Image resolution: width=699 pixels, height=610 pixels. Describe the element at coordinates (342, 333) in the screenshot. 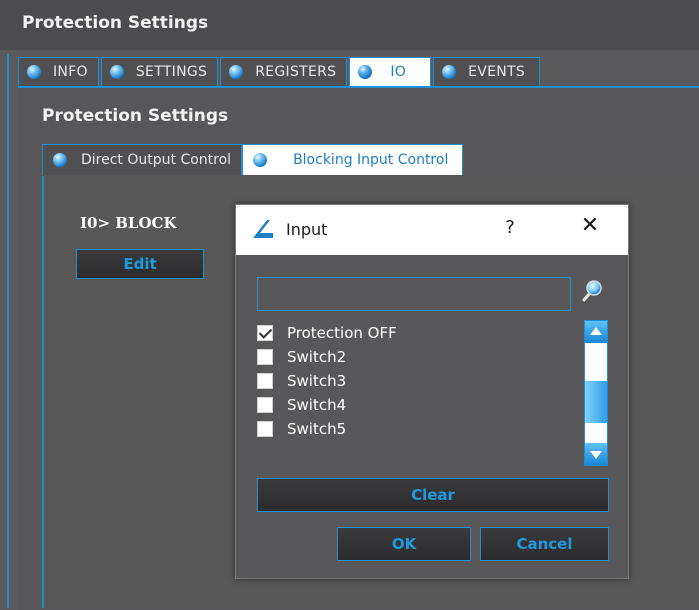

I see `item-label: Protection OFF` at that location.